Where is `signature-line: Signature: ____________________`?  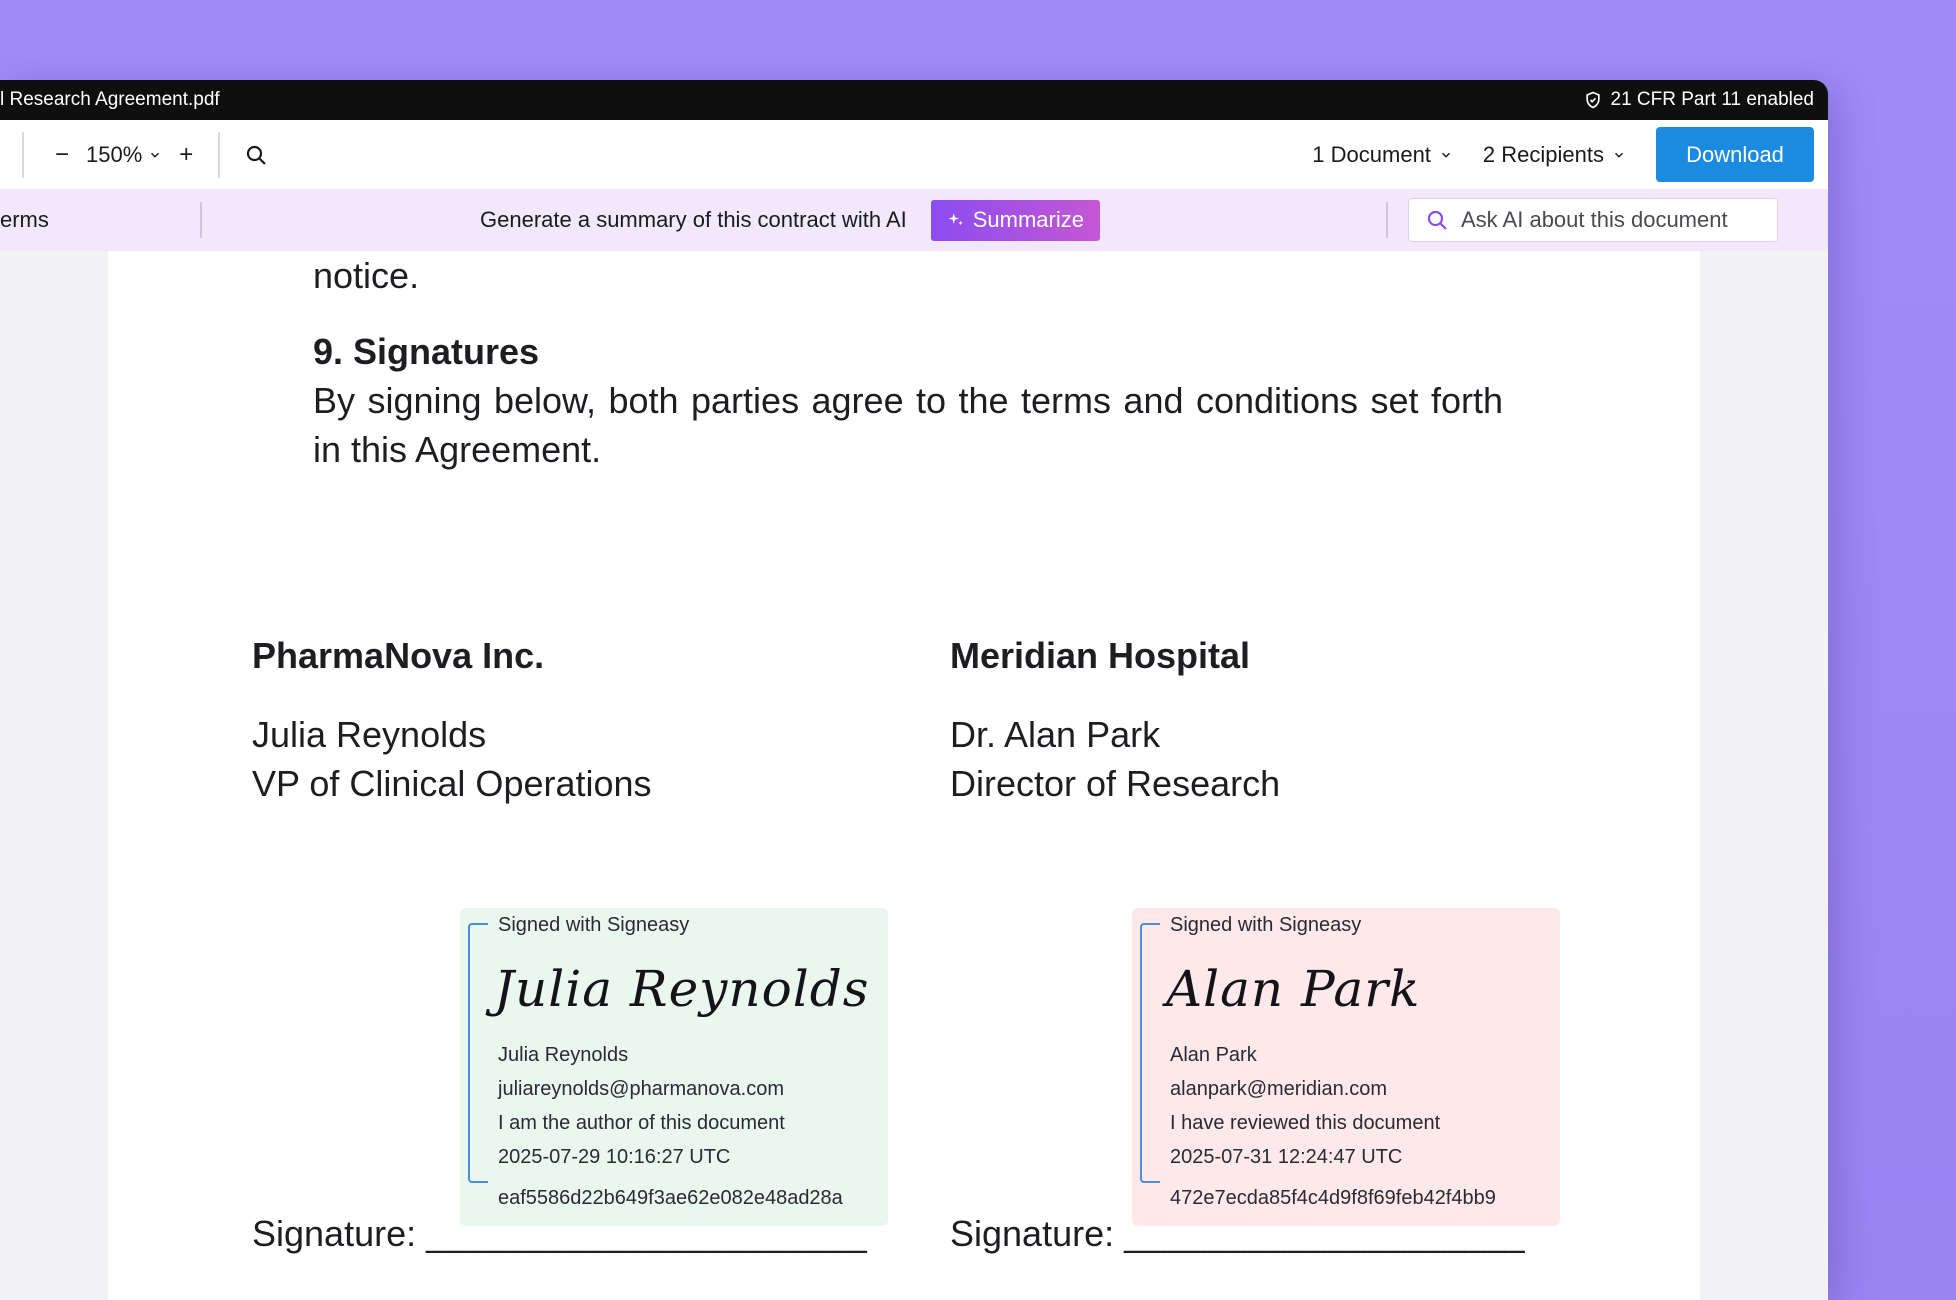
signature-line: Signature: ____________________ is located at coordinates (1237, 1233).